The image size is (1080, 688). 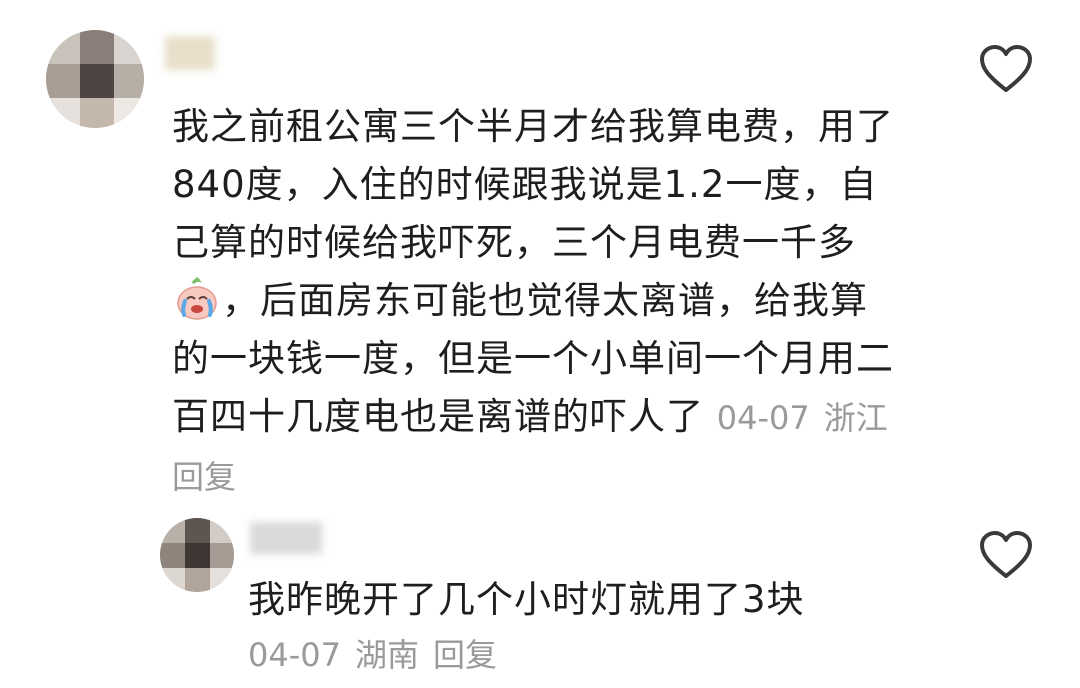 I want to click on crying-face-emoji, so click(x=197, y=298).